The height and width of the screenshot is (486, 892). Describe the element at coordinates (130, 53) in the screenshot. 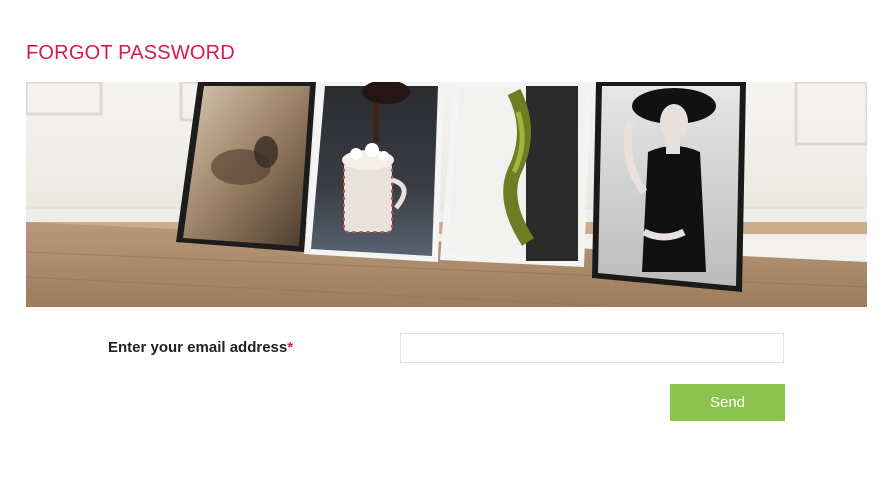

I see `page-title: FORGOT PASSWORD` at that location.